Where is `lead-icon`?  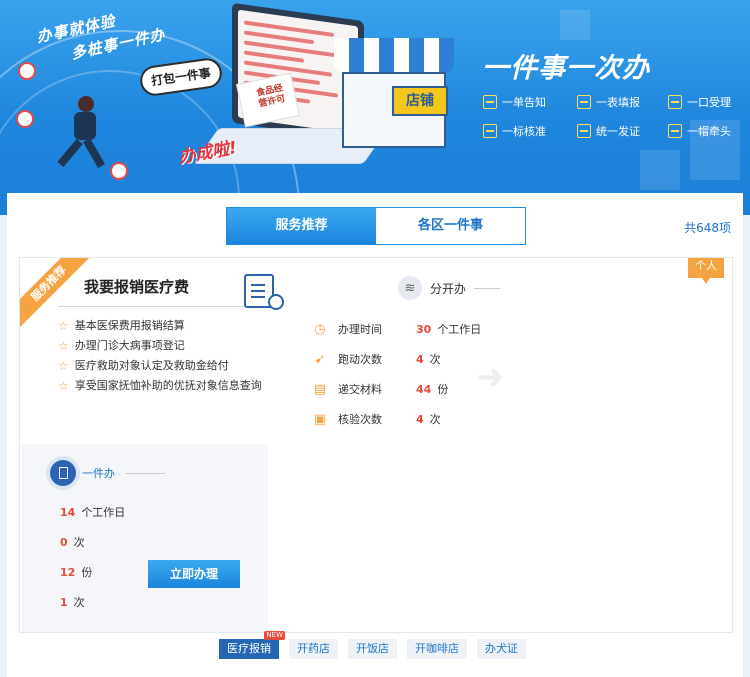 lead-icon is located at coordinates (675, 131).